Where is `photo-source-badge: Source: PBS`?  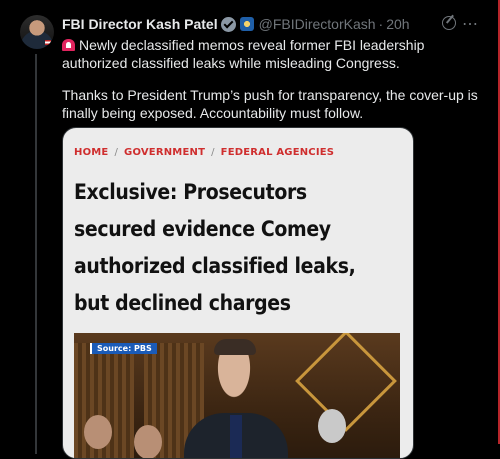 photo-source-badge: Source: PBS is located at coordinates (123, 348).